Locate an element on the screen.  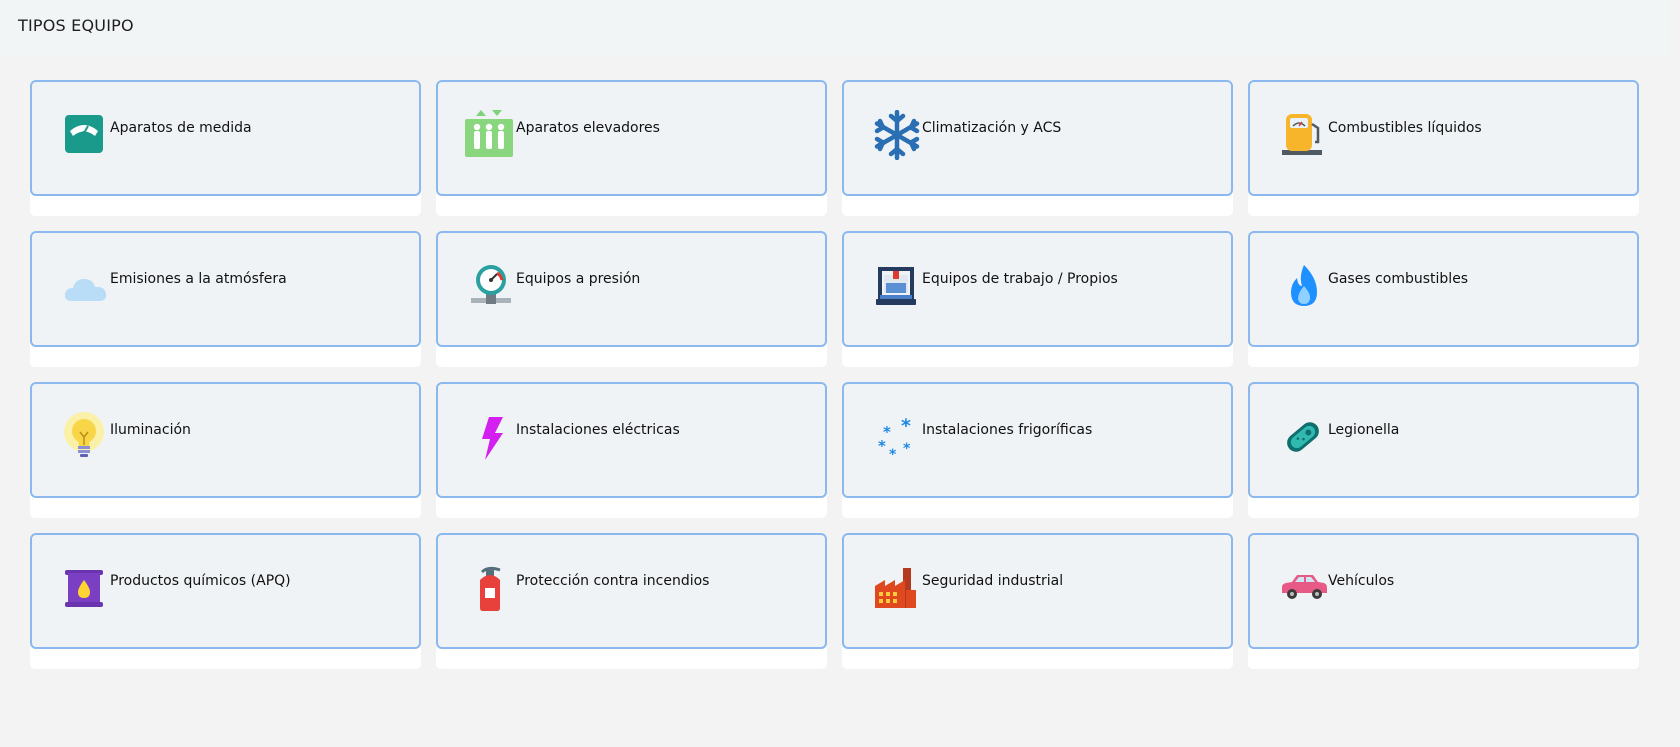
elevator-icon is located at coordinates (489, 133).